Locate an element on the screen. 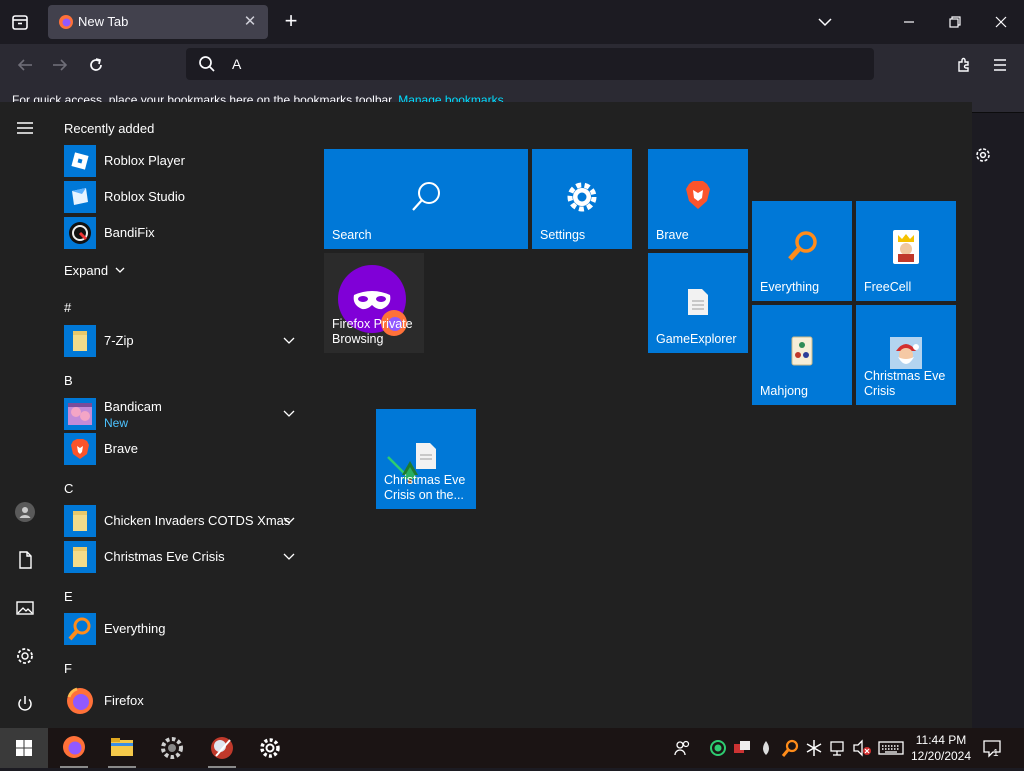 The image size is (1024, 771). app-bandifix: BandiFix is located at coordinates (184, 233).